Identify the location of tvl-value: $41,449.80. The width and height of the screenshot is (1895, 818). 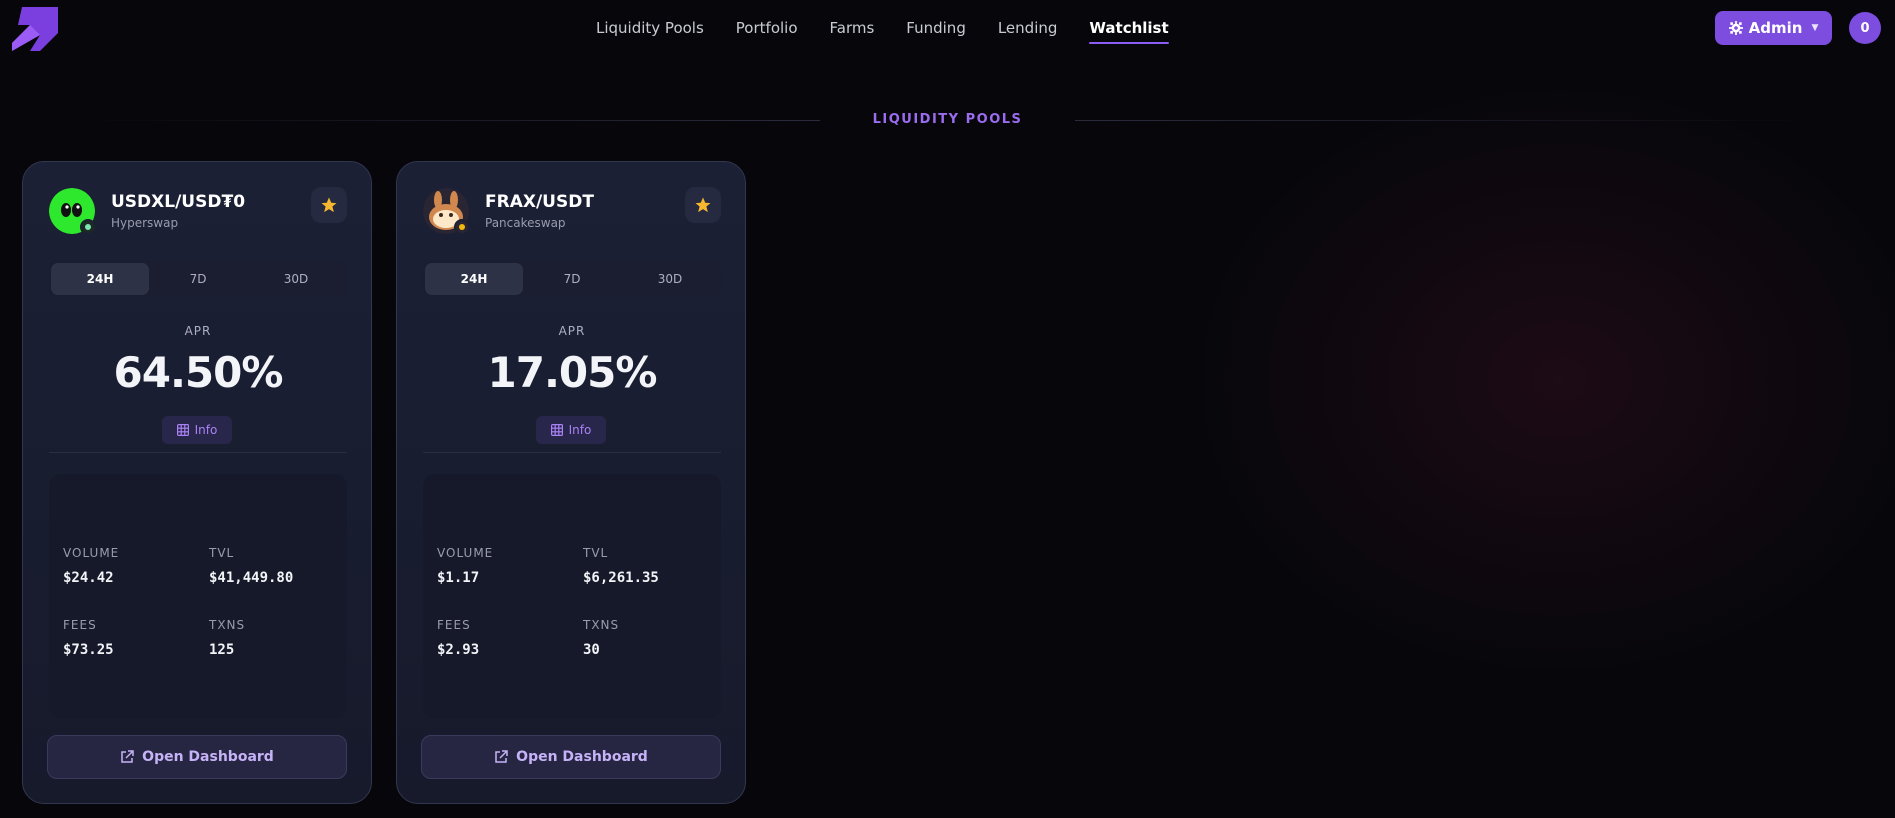
(251, 578).